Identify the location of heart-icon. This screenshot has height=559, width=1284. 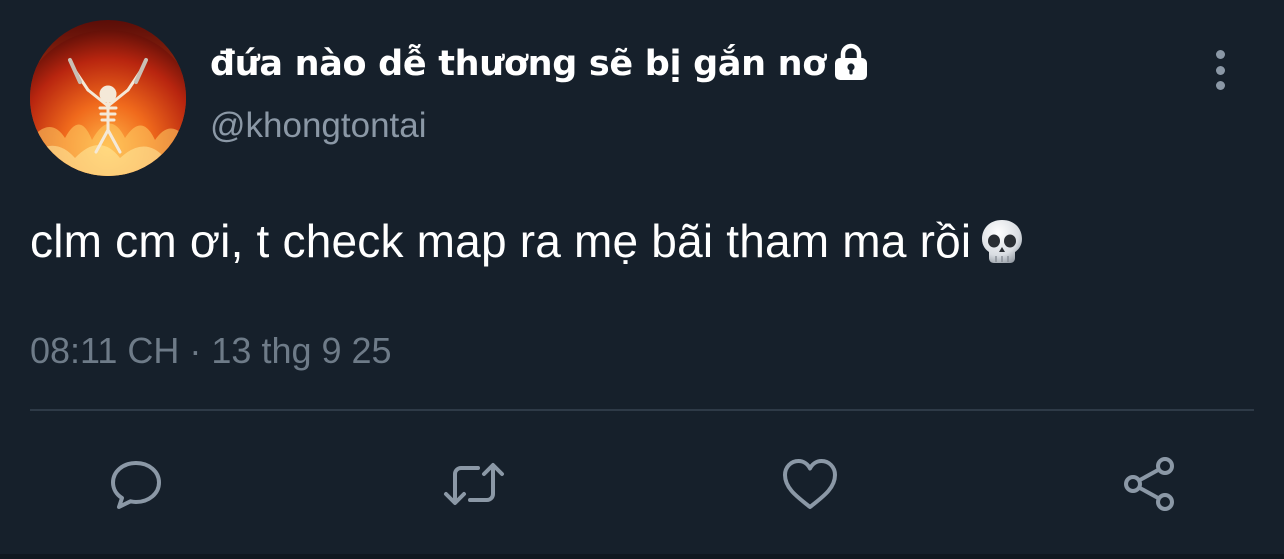
(810, 484).